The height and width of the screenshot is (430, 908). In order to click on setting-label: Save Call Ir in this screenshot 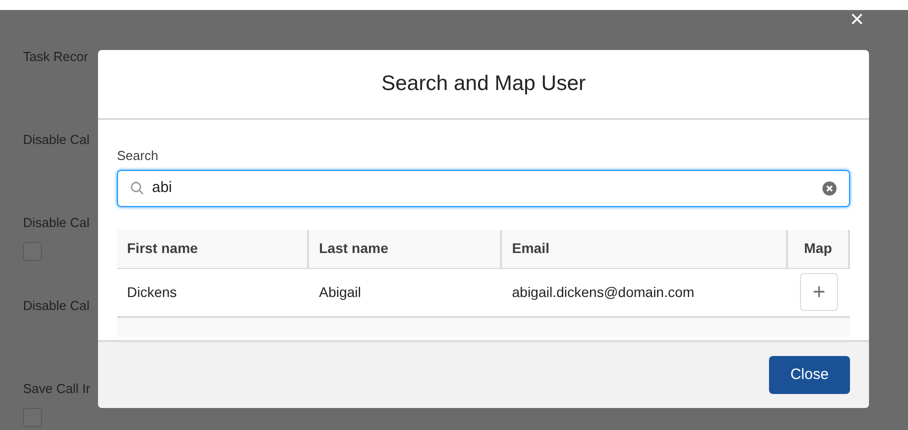, I will do `click(57, 389)`.